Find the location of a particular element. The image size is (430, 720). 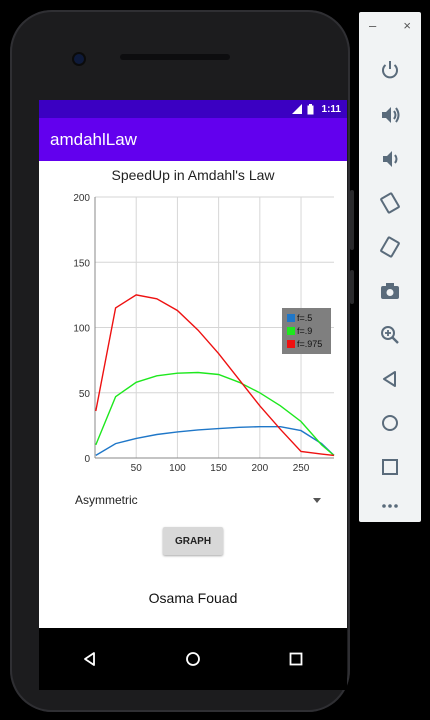

author-name: Osama Fouad is located at coordinates (193, 598).